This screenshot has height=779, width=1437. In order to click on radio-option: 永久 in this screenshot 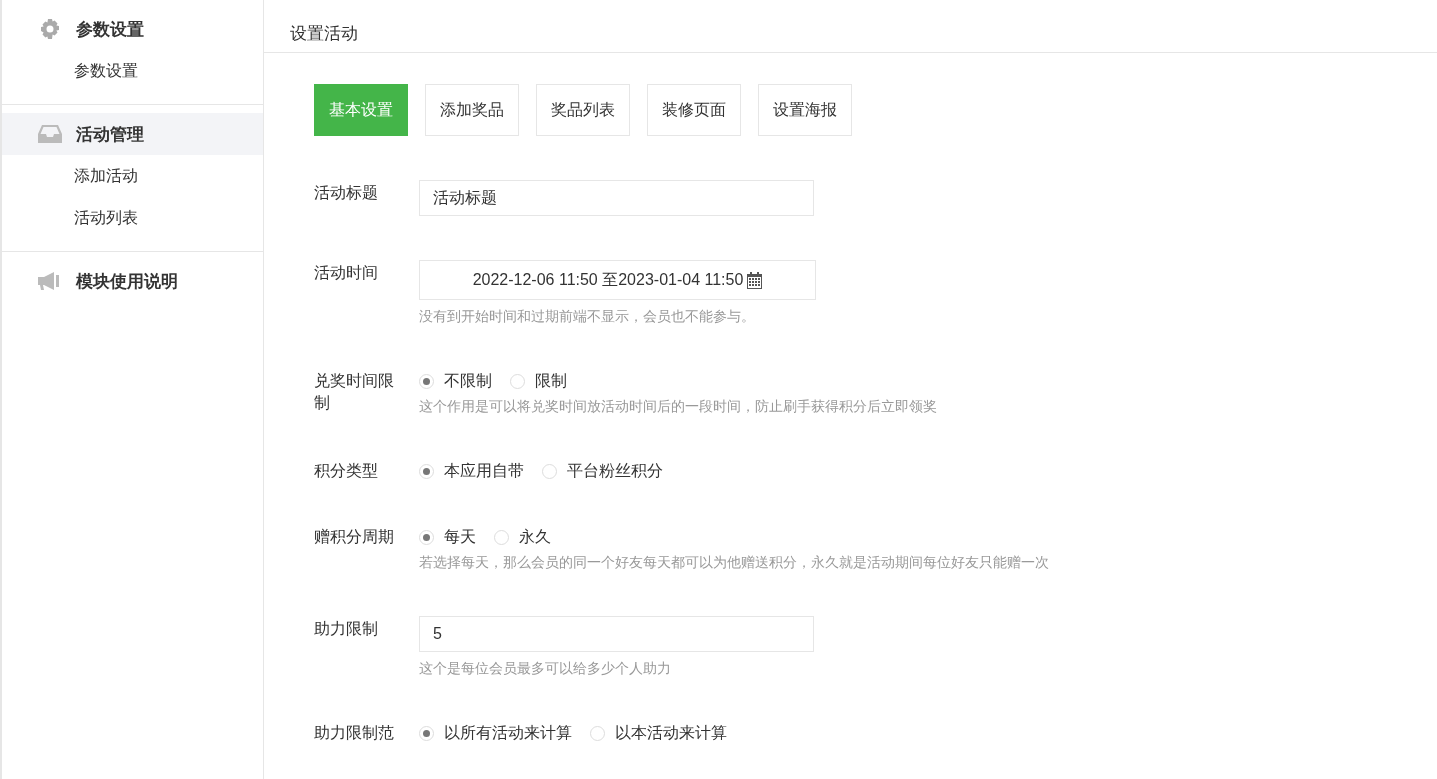, I will do `click(522, 537)`.